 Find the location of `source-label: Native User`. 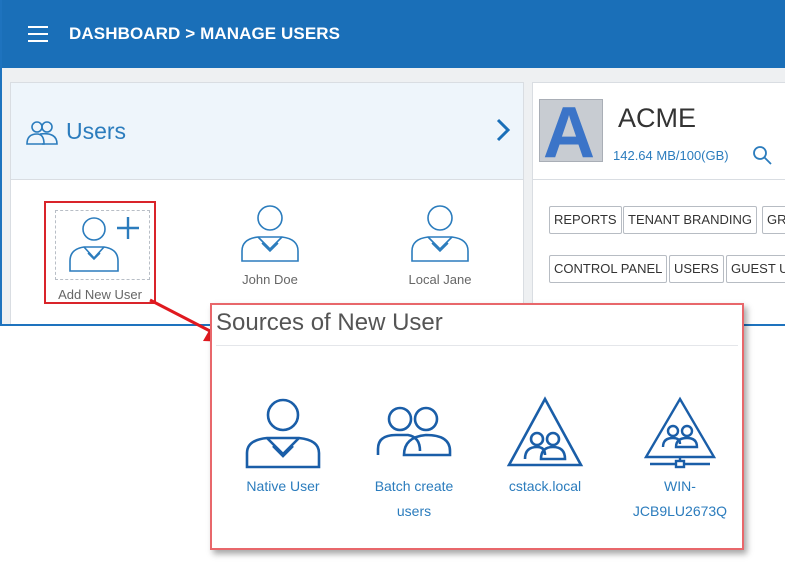

source-label: Native User is located at coordinates (283, 486).